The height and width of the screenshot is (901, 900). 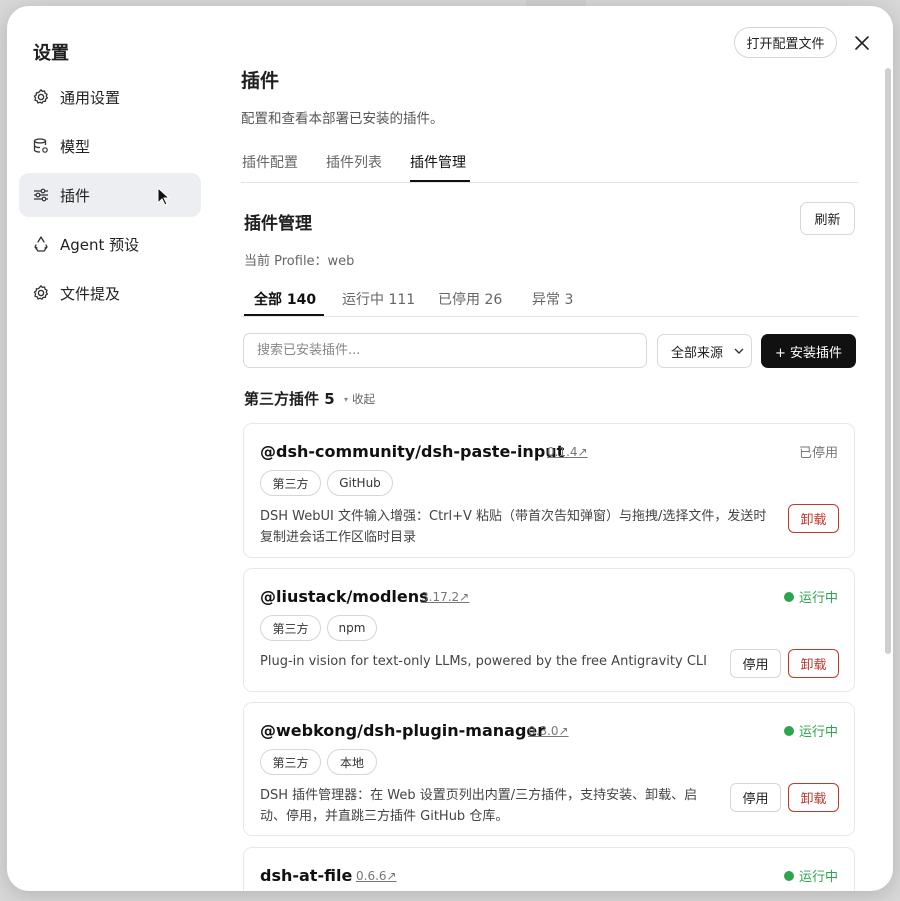 I want to click on plugin-version-link: 3.17.2↗, so click(x=445, y=597).